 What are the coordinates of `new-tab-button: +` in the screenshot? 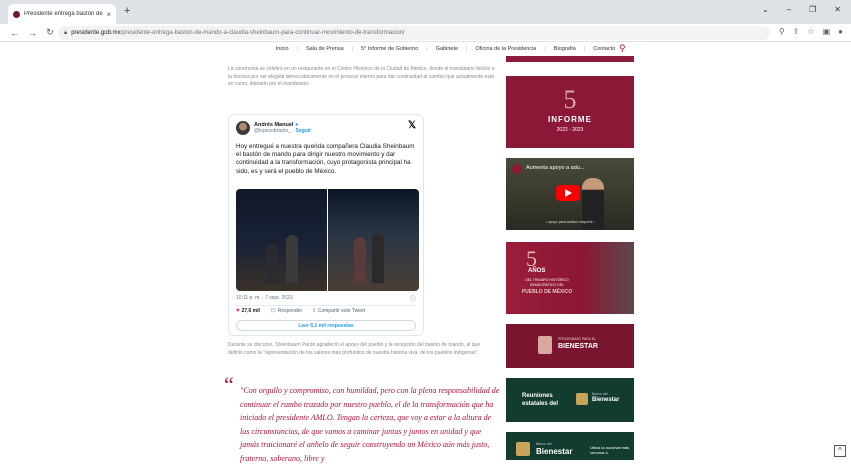 It's located at (127, 11).